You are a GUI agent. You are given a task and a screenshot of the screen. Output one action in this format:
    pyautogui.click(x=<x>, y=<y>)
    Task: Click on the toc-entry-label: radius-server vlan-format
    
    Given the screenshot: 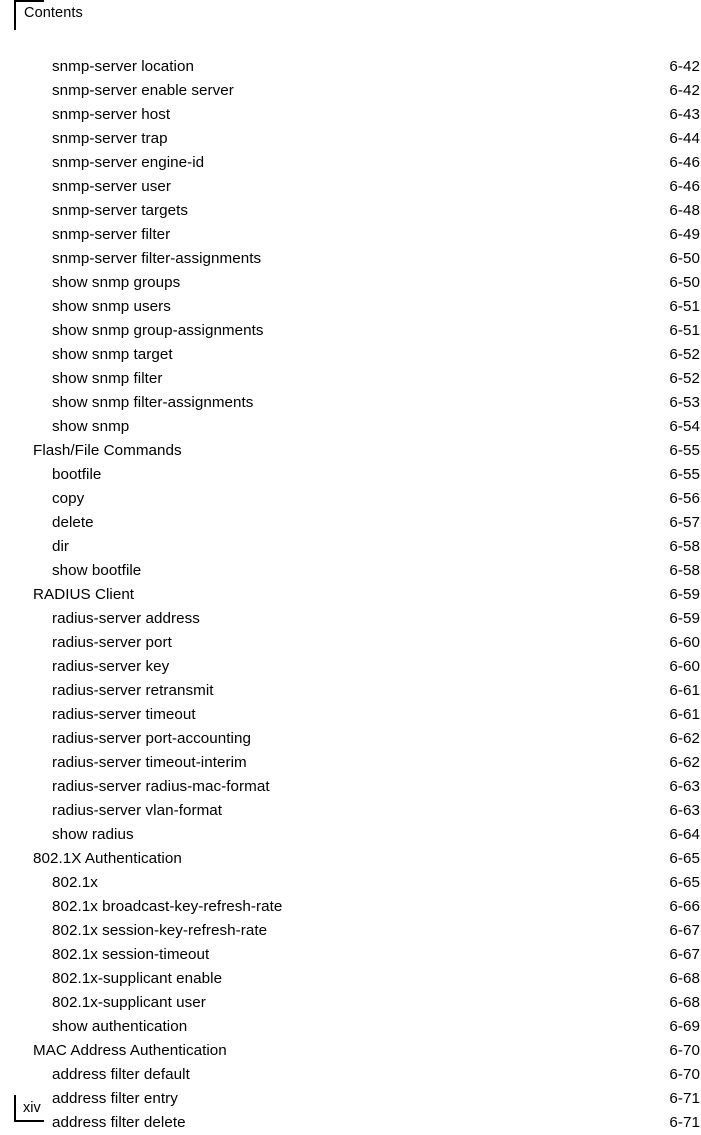 What is the action you would take?
    pyautogui.click(x=137, y=810)
    